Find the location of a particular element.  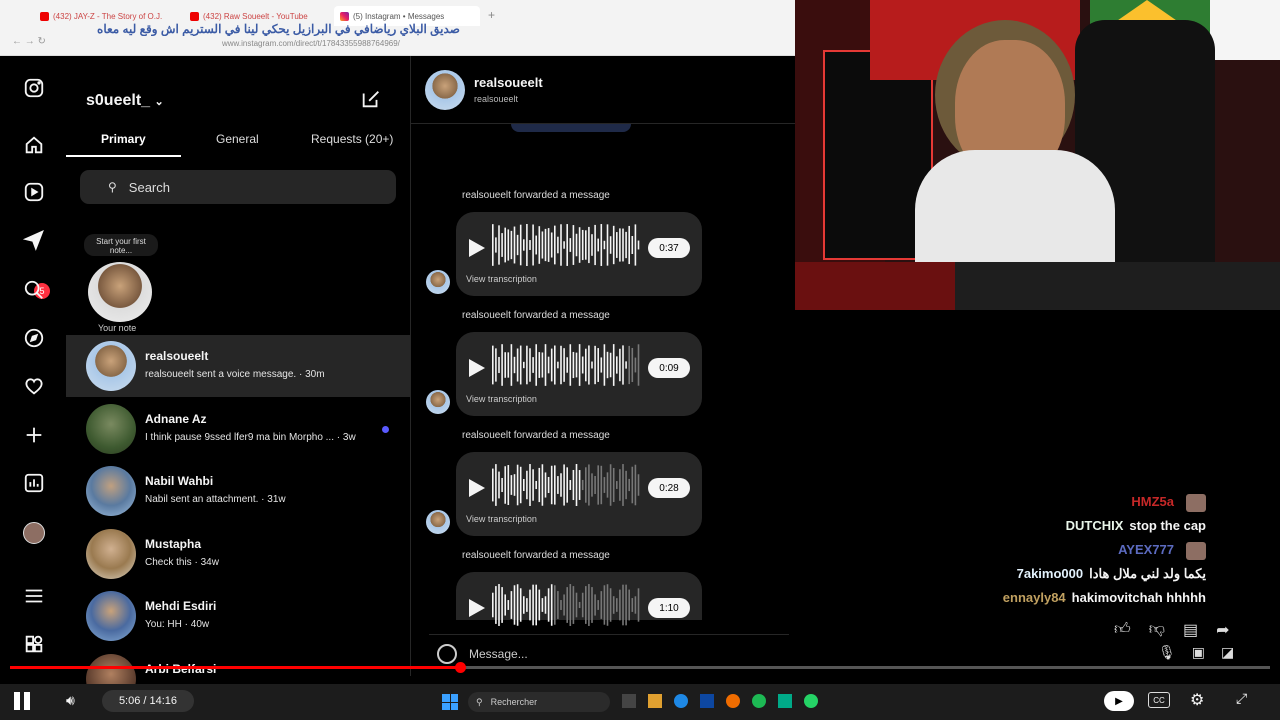

edge-icon is located at coordinates (681, 701).